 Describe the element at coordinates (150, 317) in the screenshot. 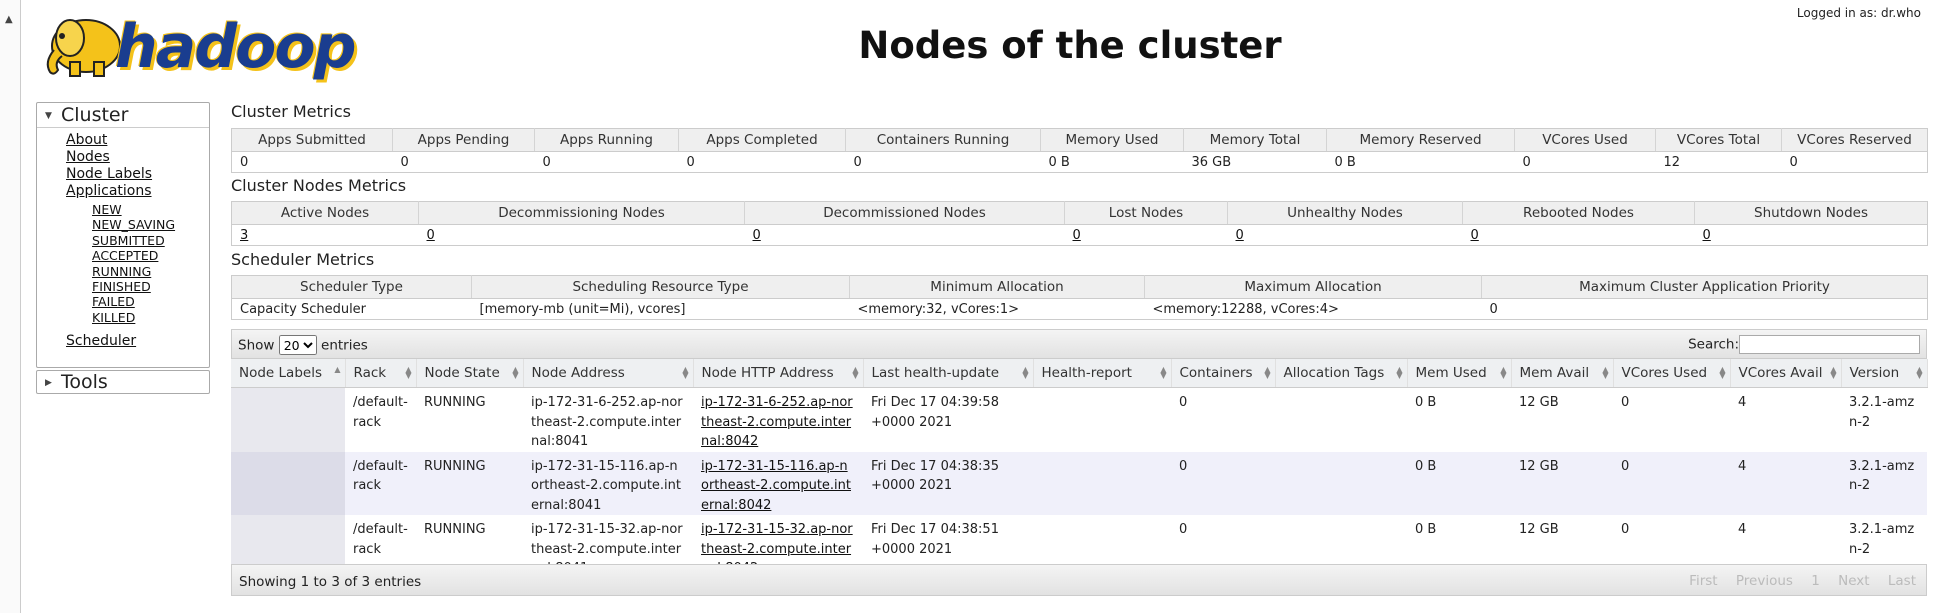

I see `nav-app-killed: KILLED` at that location.